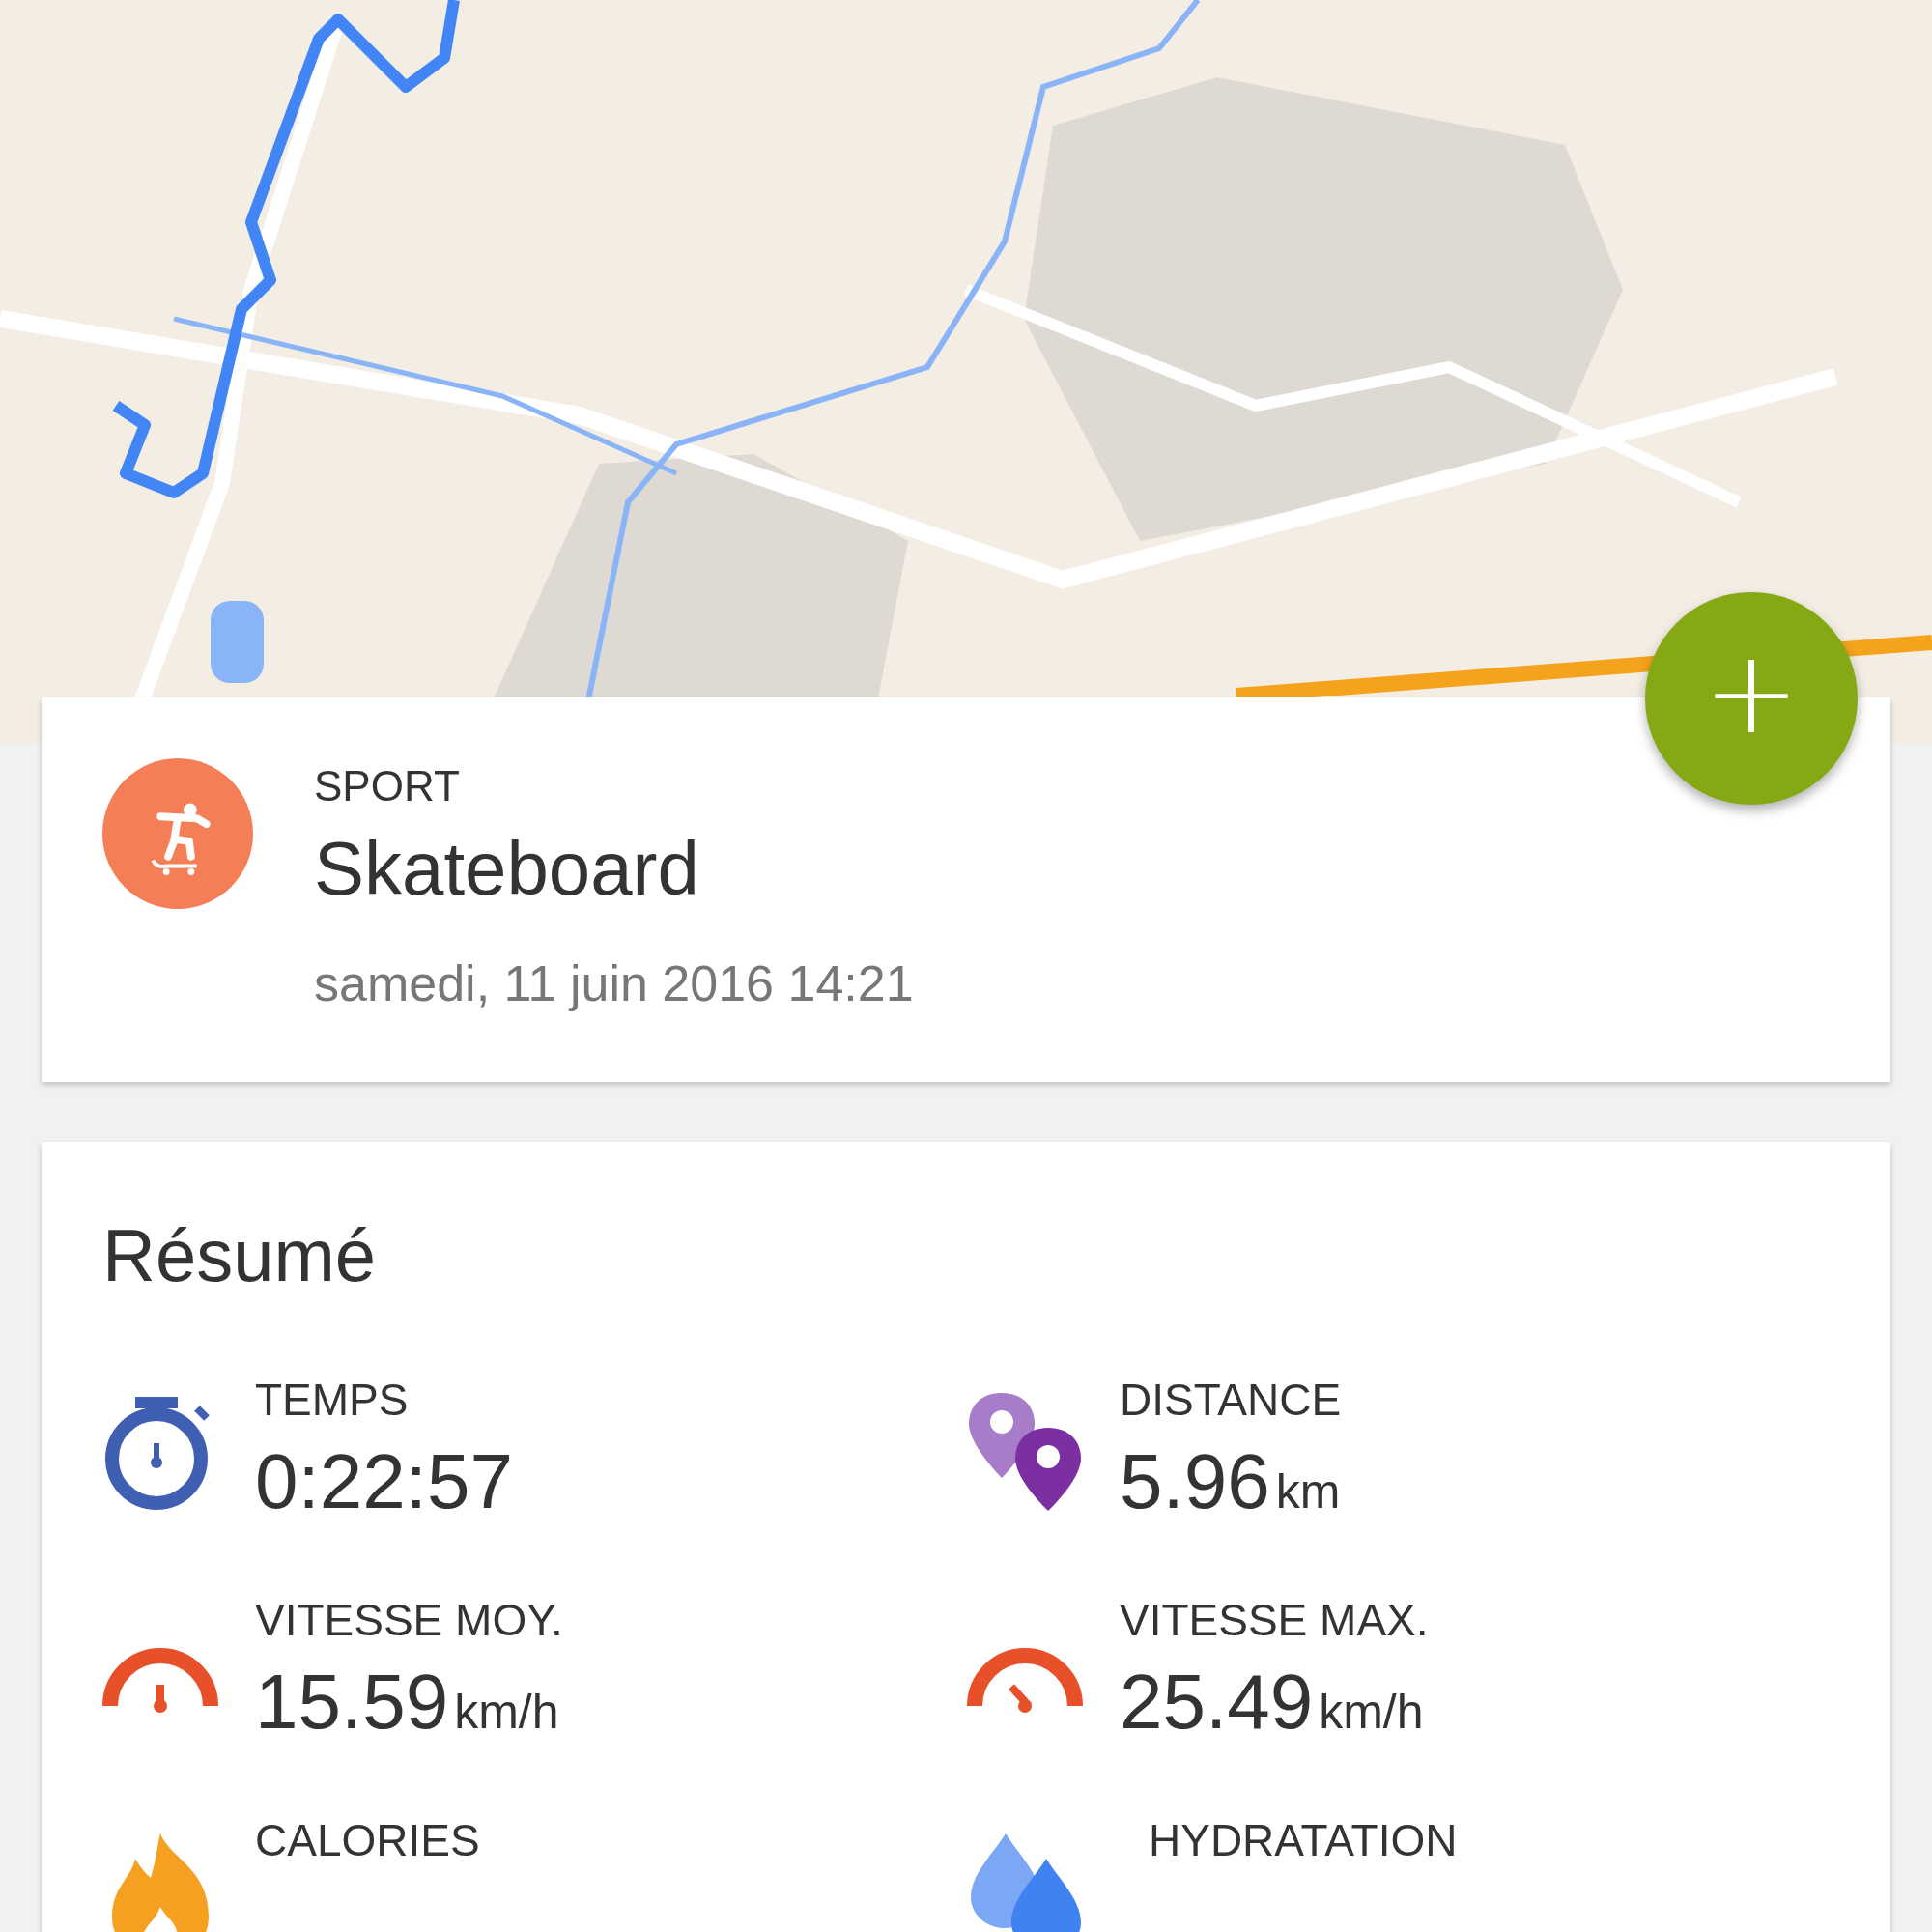 The image size is (1932, 1932). I want to click on stat-label: HYDRATATION, so click(1303, 1840).